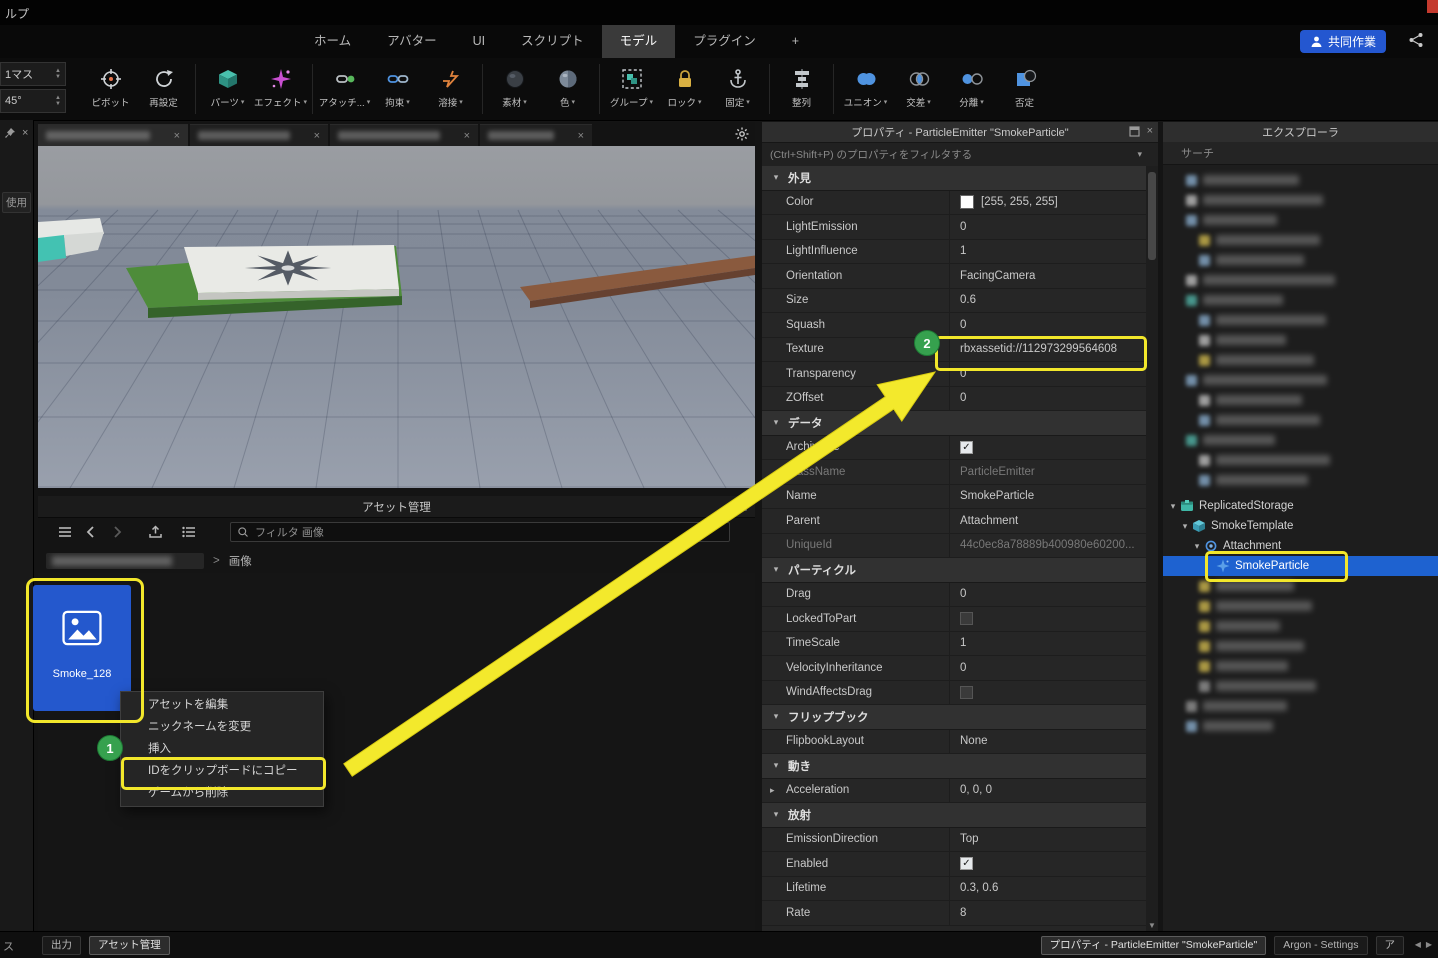  What do you see at coordinates (110, 84) in the screenshot?
I see `toolbar-pivot-button: ピボット` at bounding box center [110, 84].